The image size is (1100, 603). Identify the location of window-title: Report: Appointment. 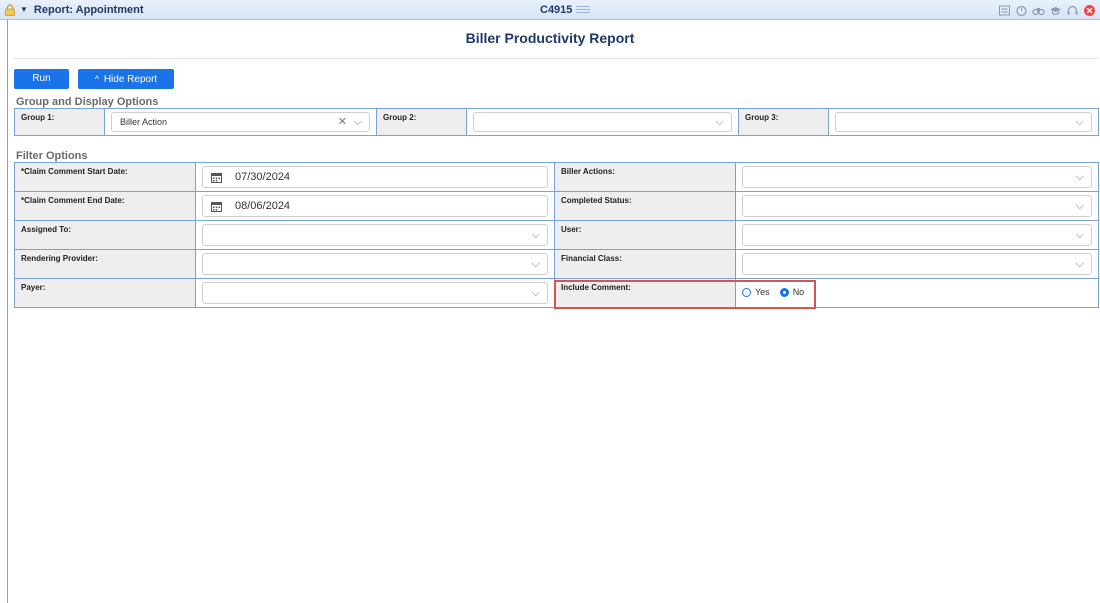
(88, 10).